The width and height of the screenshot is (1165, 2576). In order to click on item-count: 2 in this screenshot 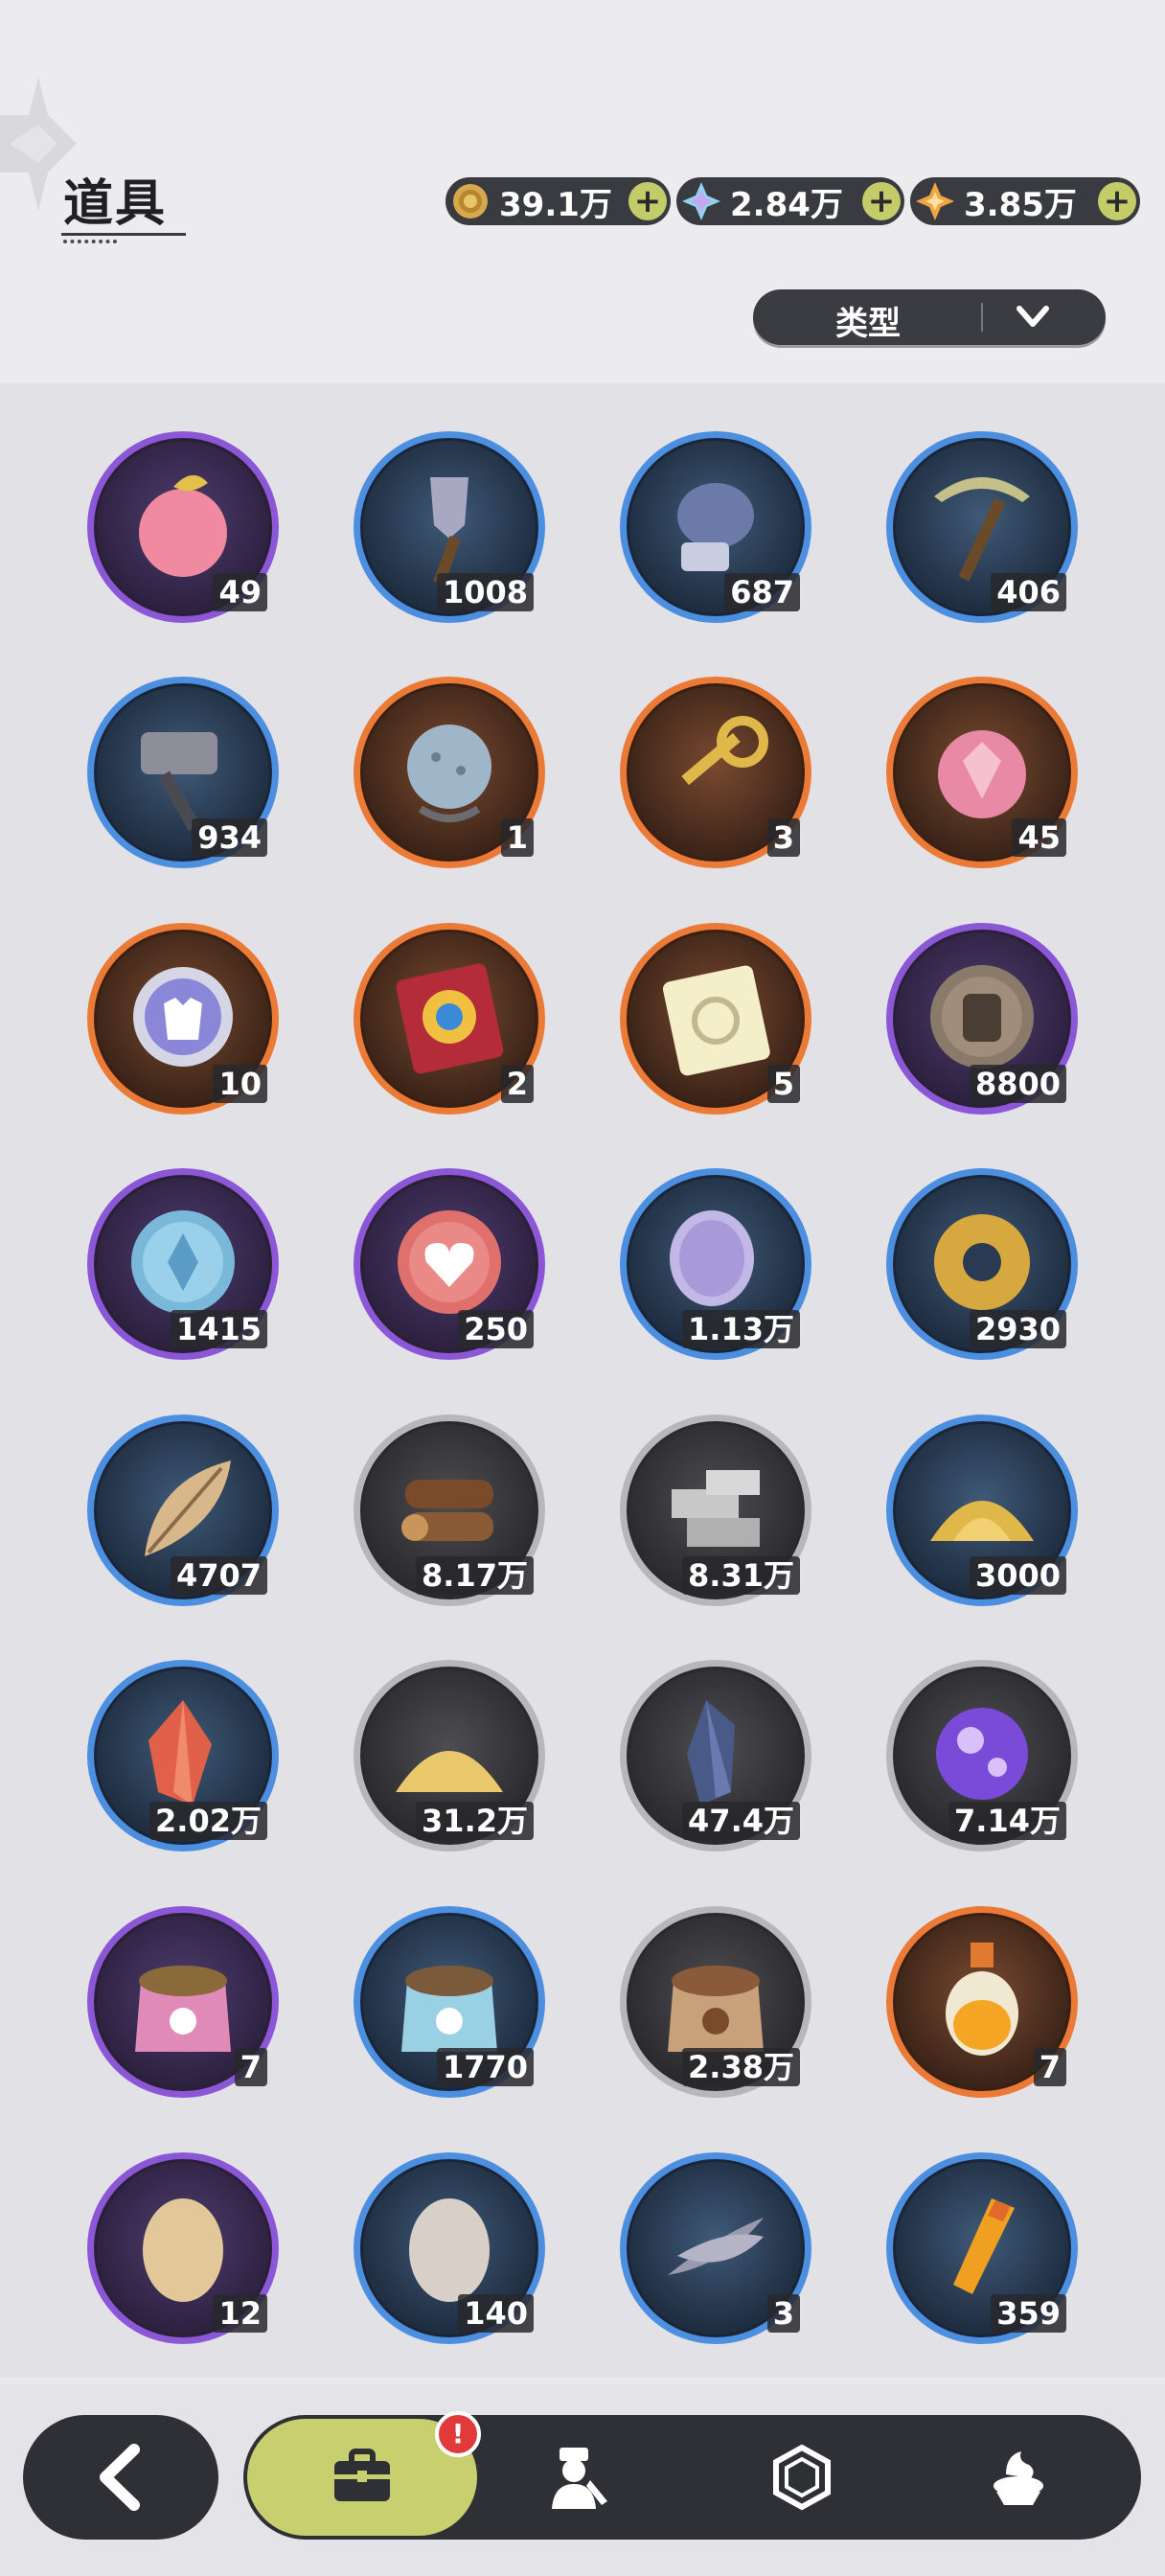, I will do `click(517, 1084)`.